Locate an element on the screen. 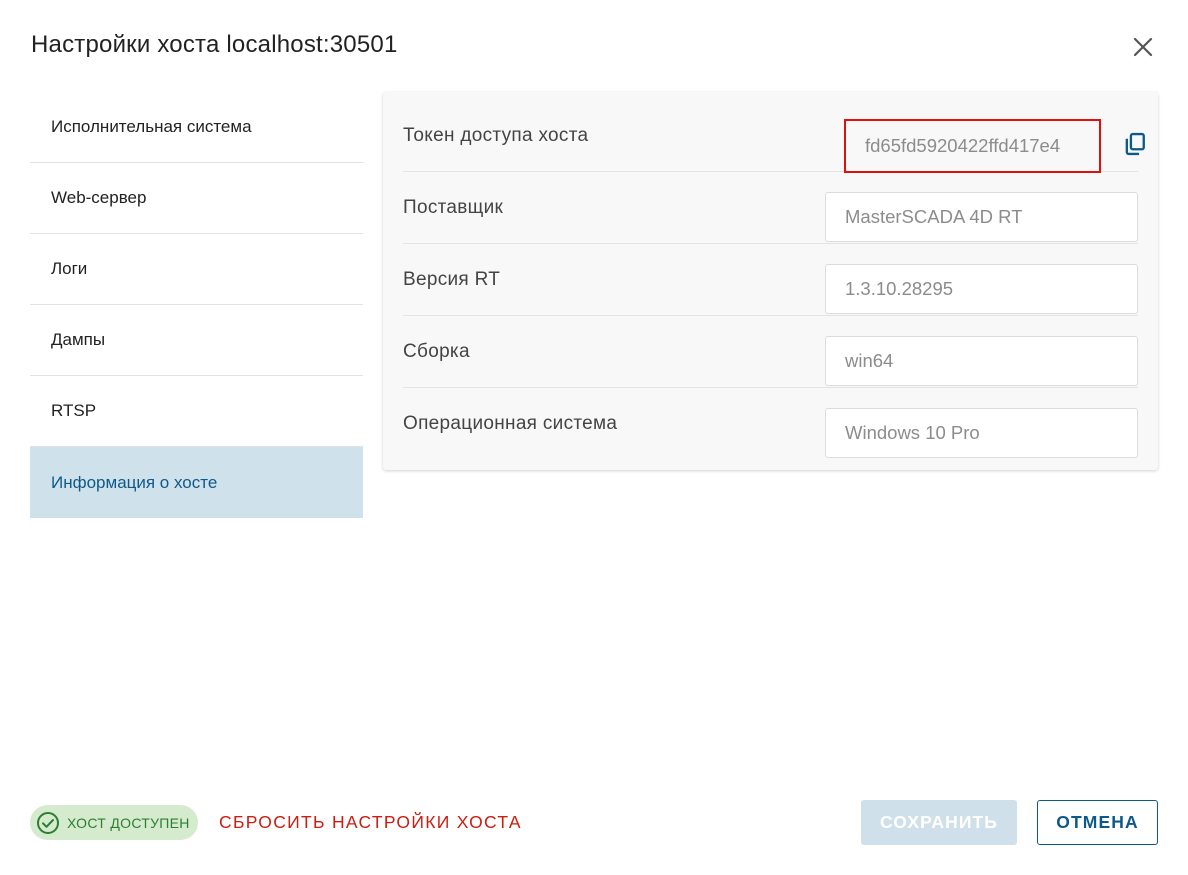  sidebar-item-dumps: Дампы is located at coordinates (196, 340).